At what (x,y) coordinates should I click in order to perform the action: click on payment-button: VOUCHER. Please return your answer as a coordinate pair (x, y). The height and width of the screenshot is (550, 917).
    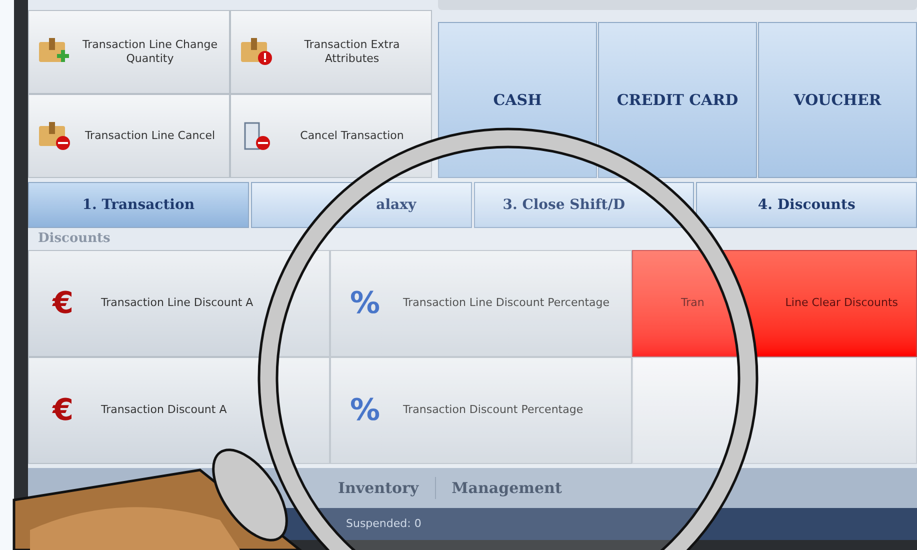
    Looking at the image, I should click on (837, 100).